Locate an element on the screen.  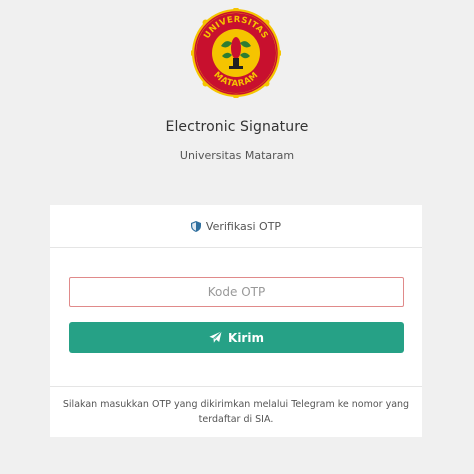
submit-button-label: Kirim is located at coordinates (246, 337).